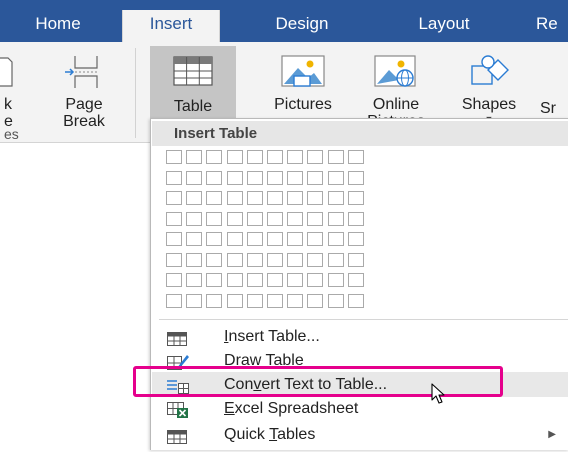  I want to click on online-pictures-label-1: Online, so click(396, 104).